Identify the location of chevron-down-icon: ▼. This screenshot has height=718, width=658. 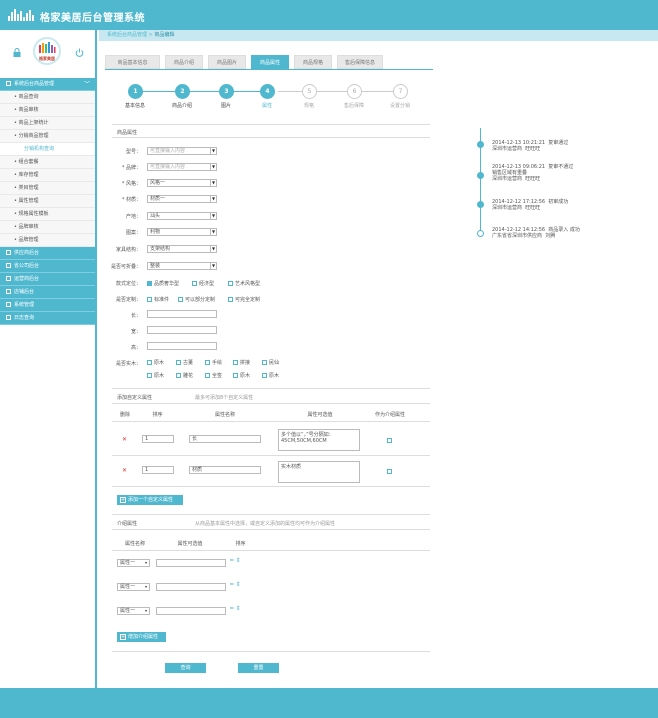
(213, 232).